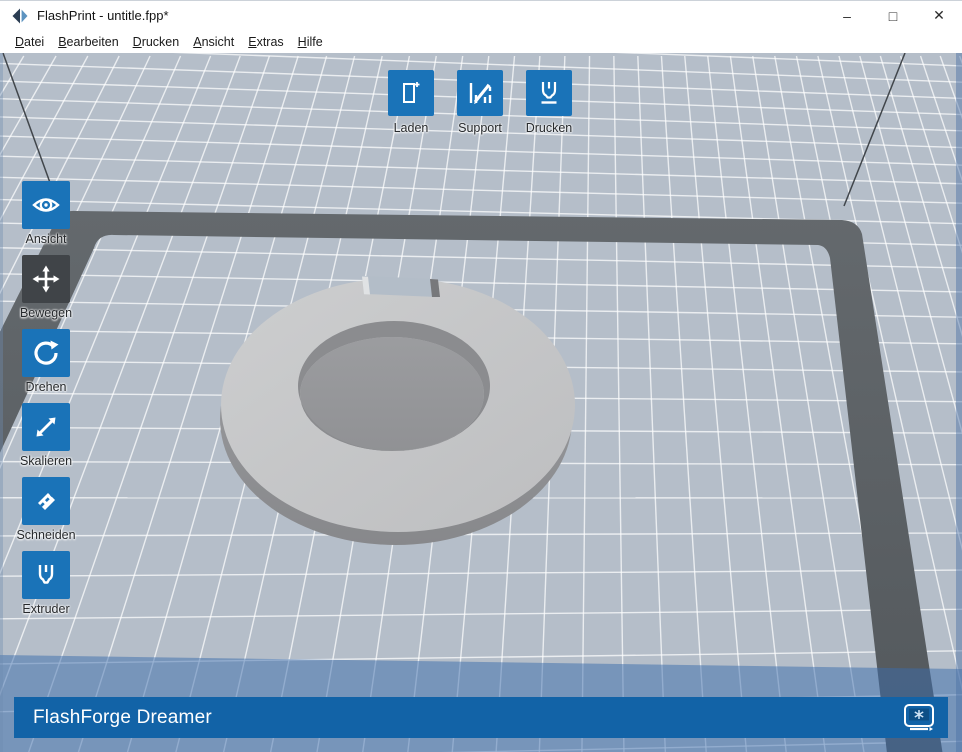  I want to click on tool-bewegen: Bewegen, so click(46, 287).